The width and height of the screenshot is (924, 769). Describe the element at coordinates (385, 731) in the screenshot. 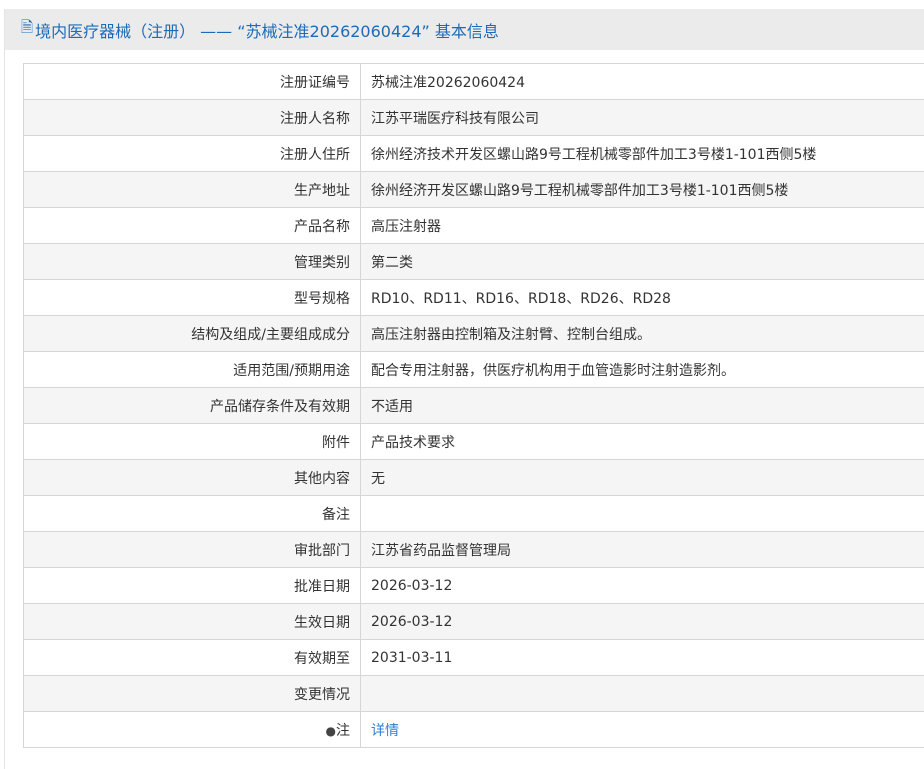

I see `details-link: 详情` at that location.